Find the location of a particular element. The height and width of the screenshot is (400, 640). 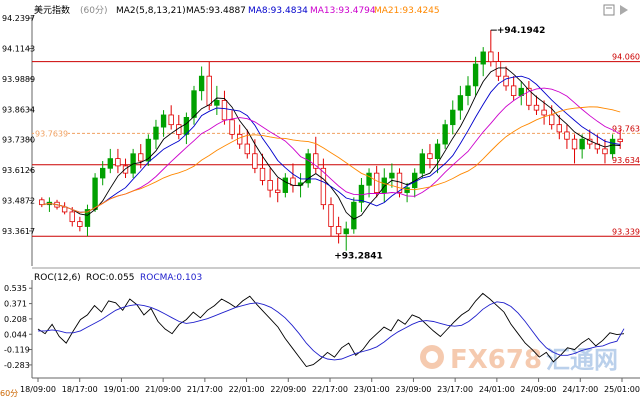

y-tick-label: 93.4872 is located at coordinates (18, 200).